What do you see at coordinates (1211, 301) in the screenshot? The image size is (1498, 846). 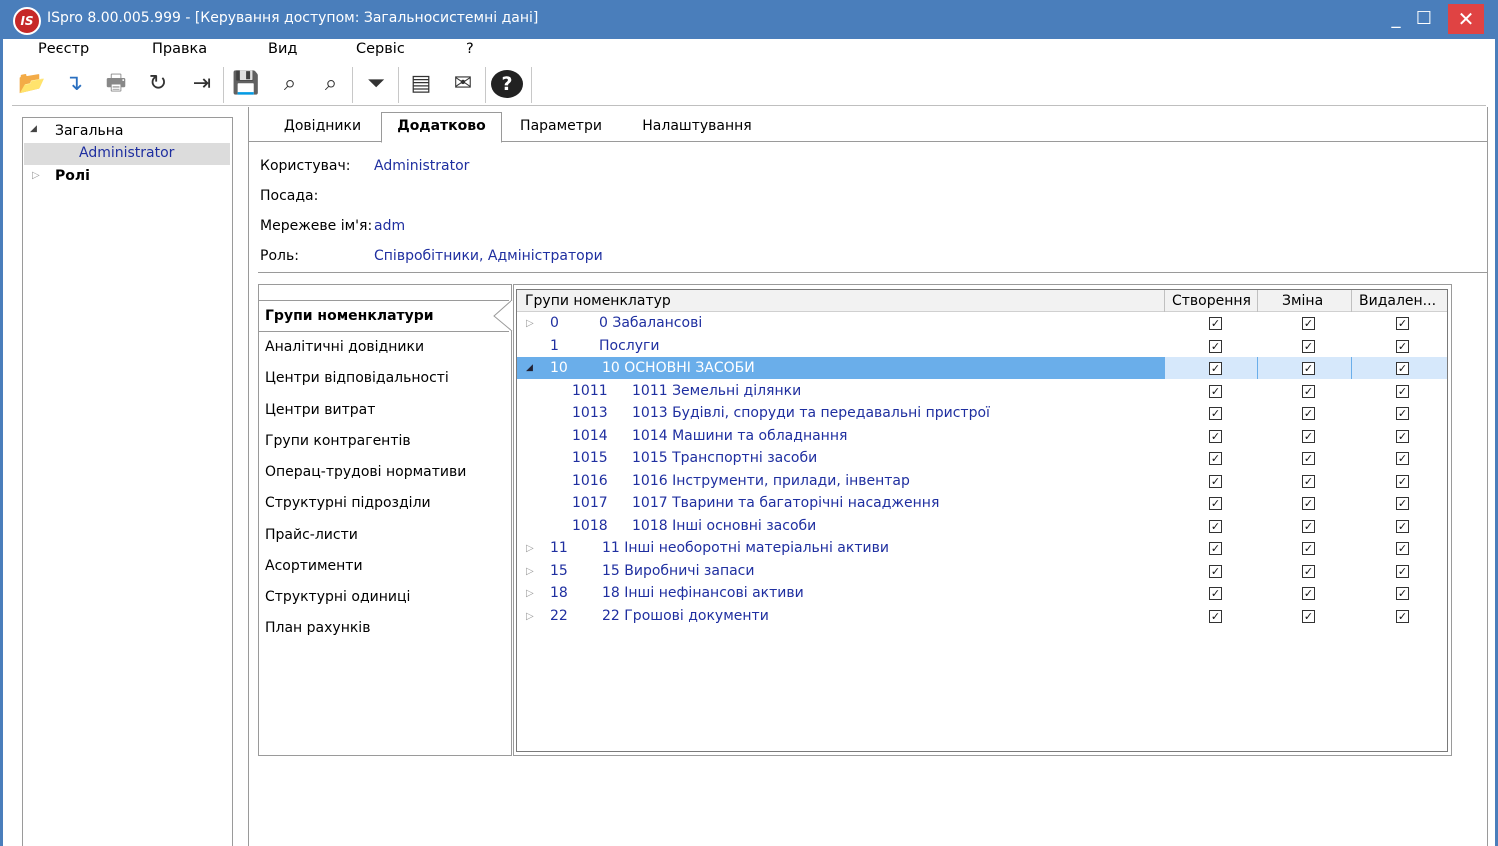 I see `column-header-create: Створення` at bounding box center [1211, 301].